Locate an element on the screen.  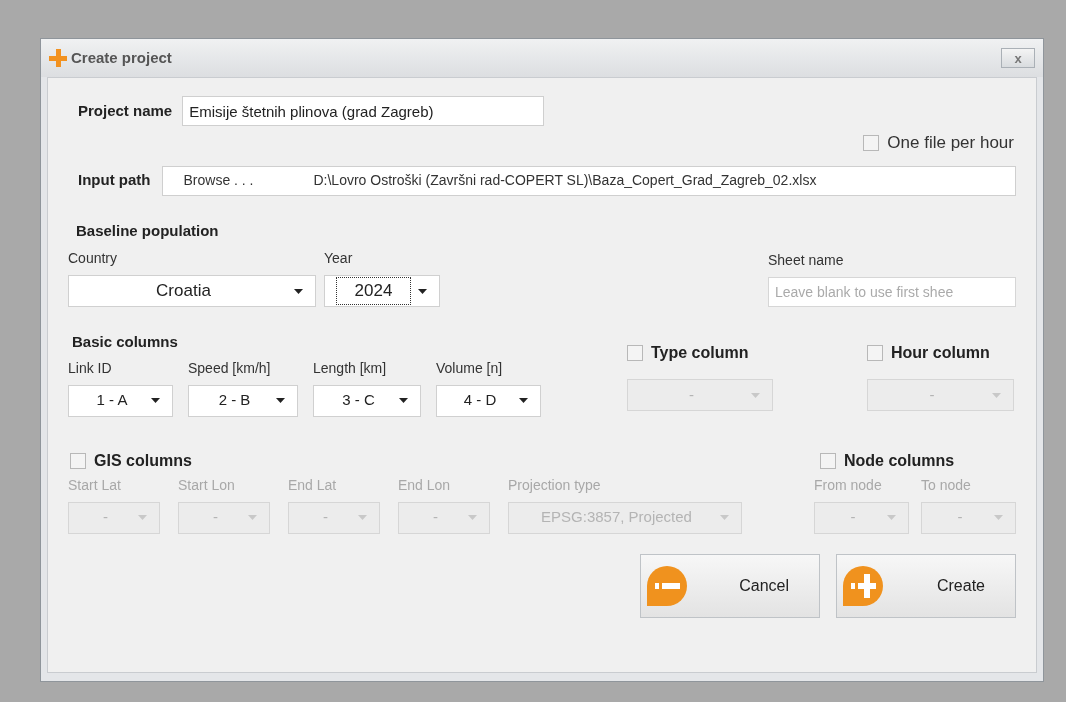
checkbox-label: Hour column is located at coordinates (940, 353).